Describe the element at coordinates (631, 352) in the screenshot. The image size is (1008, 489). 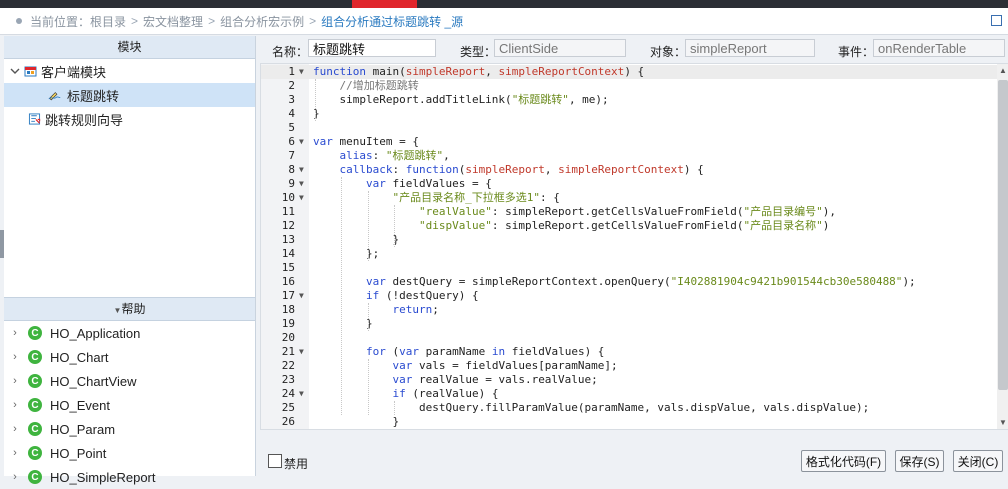
I see `code-line: 21 ▼ for (var paramName in fieldValues) {` at that location.